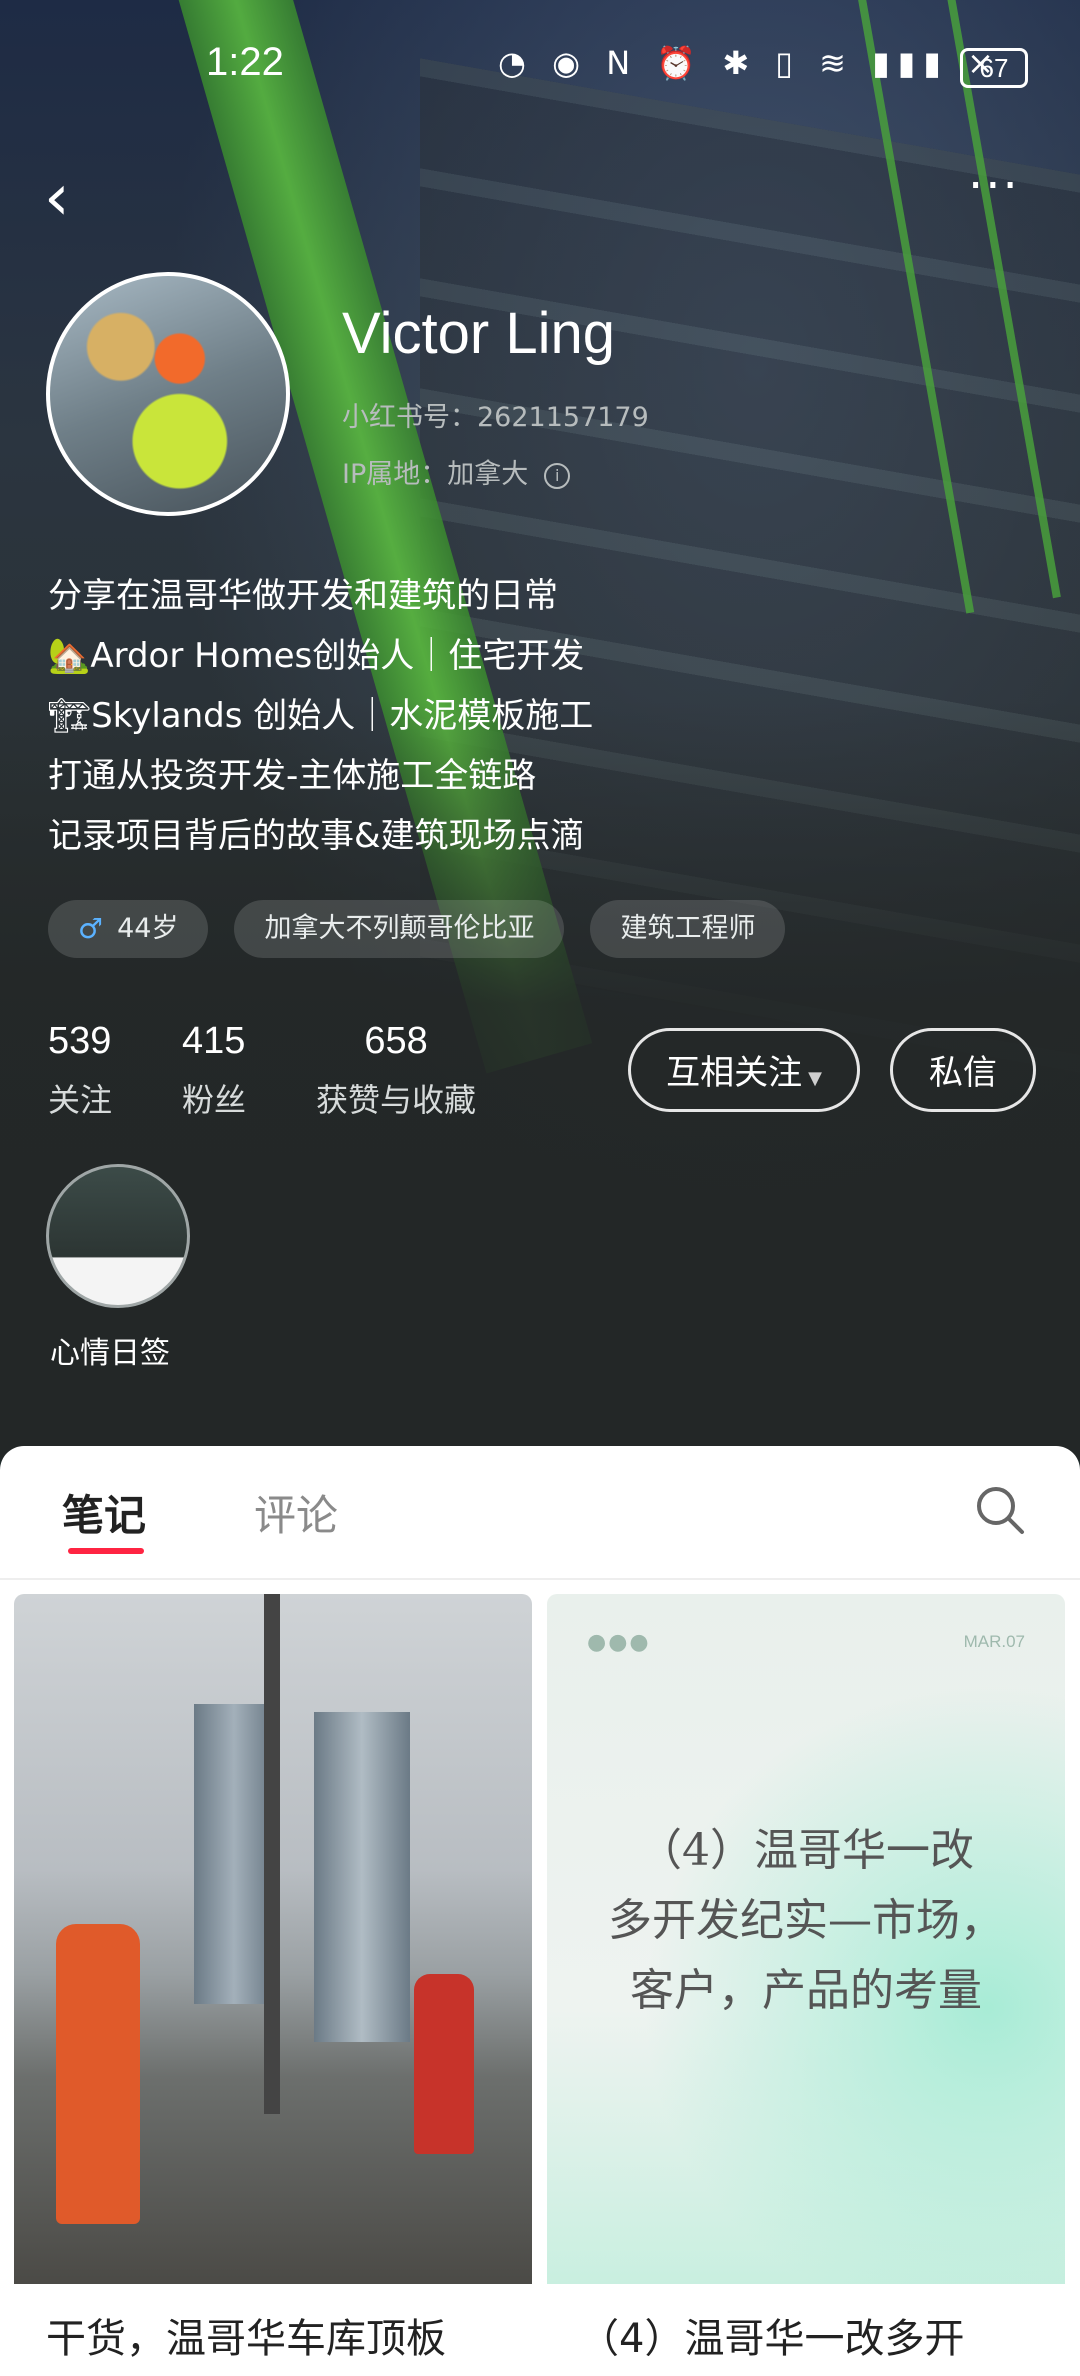 This screenshot has width=1080, height=2376. I want to click on highlight-mood-card, so click(118, 1236).